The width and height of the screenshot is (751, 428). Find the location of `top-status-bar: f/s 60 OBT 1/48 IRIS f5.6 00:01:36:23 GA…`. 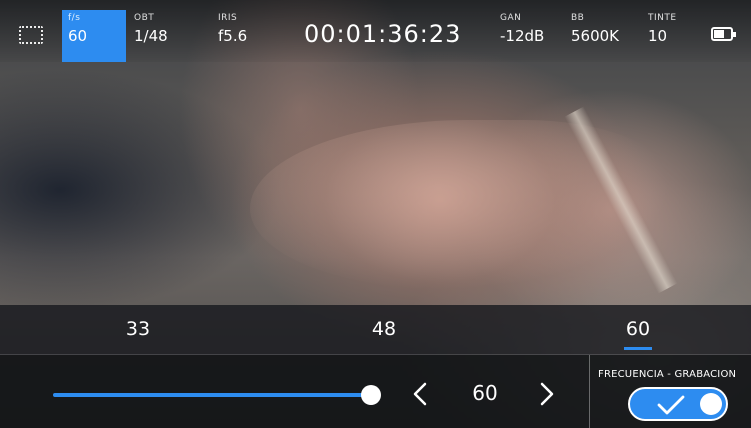

top-status-bar: f/s 60 OBT 1/48 IRIS f5.6 00:01:36:23 GA… is located at coordinates (375, 31).